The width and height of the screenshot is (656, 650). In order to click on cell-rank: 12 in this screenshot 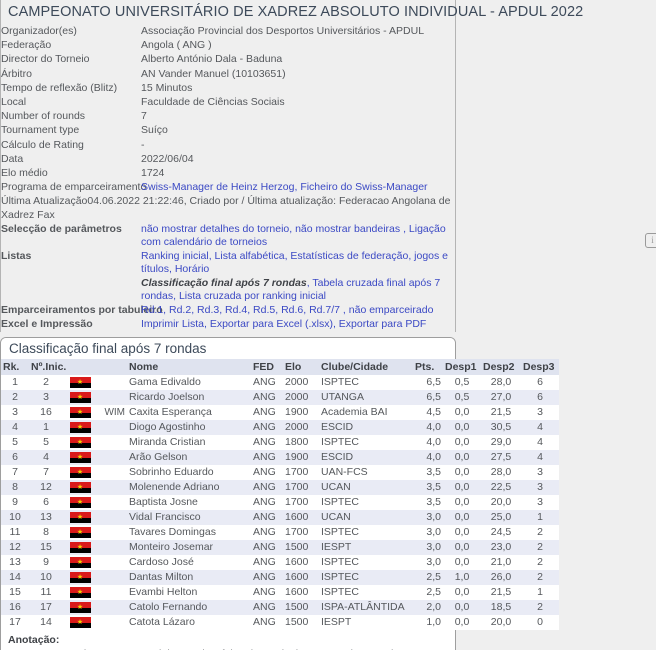, I will do `click(15, 548)`.